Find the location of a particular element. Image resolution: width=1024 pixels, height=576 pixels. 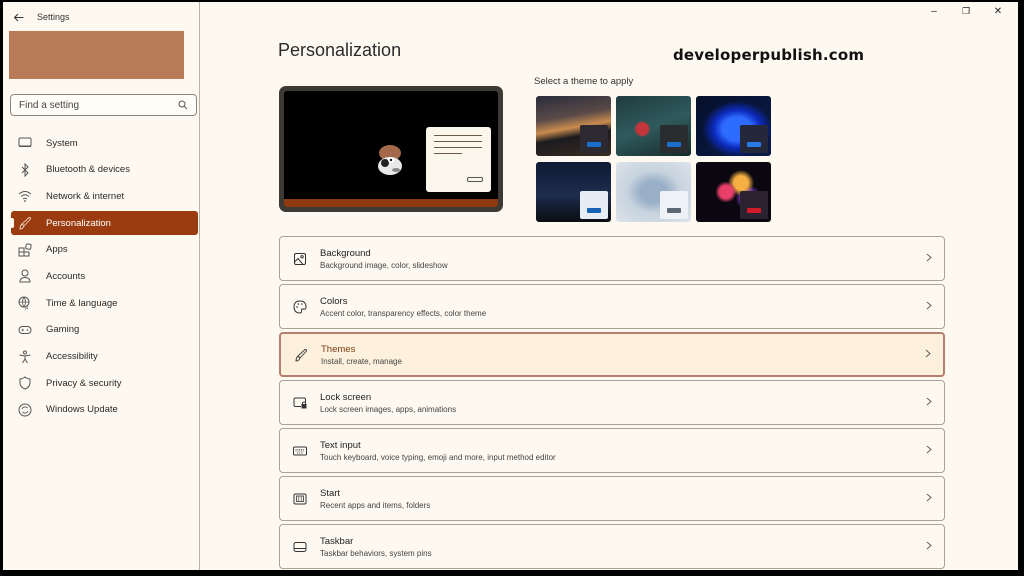

card-title: Taskbar is located at coordinates (337, 541).